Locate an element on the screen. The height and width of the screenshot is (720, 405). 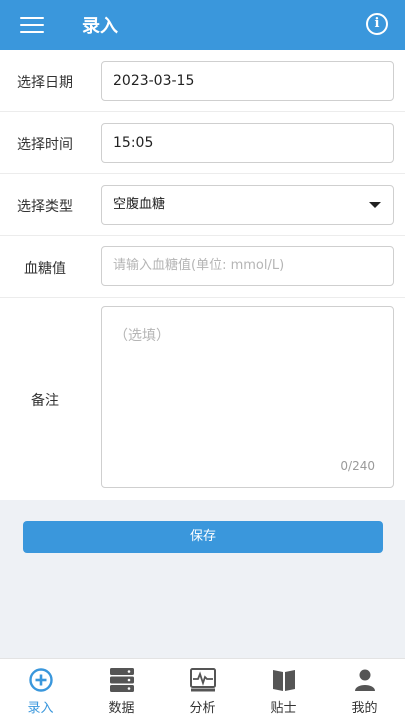
date-field: 2023-03-15 is located at coordinates (247, 81).